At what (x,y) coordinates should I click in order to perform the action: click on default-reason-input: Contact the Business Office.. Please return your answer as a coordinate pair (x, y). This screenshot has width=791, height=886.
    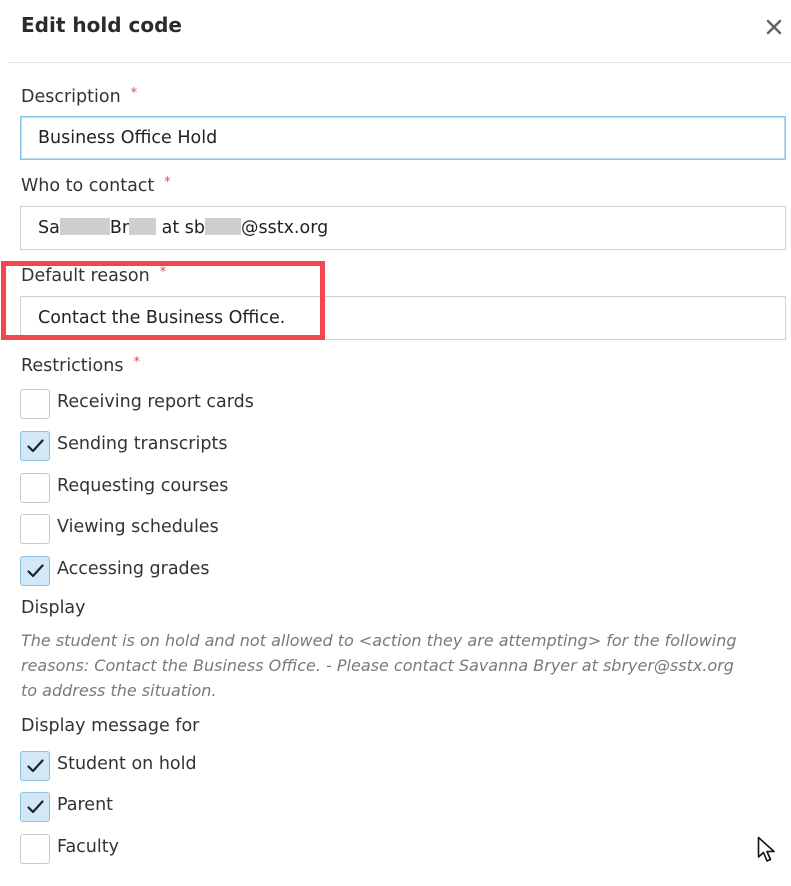
    Looking at the image, I should click on (403, 318).